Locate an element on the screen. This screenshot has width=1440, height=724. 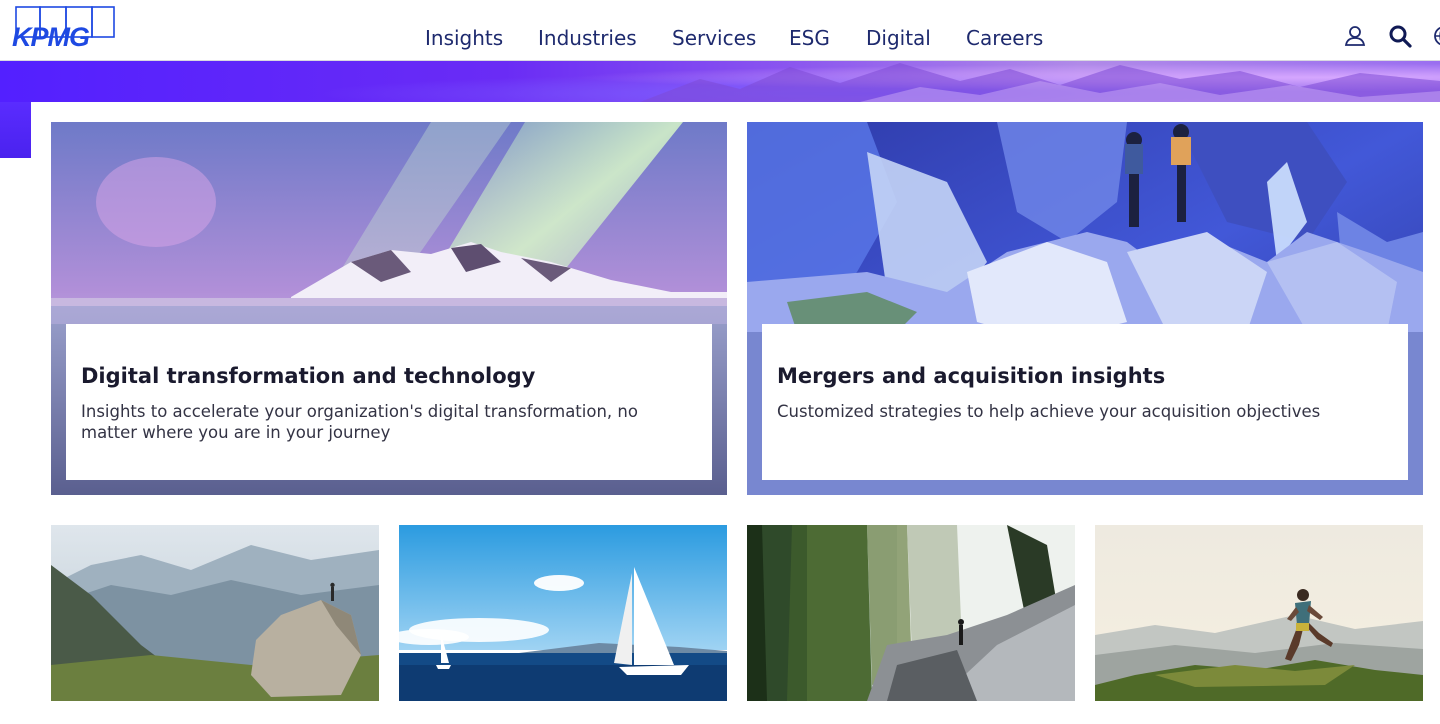
nav-item-insights: Insights is located at coordinates (464, 38).